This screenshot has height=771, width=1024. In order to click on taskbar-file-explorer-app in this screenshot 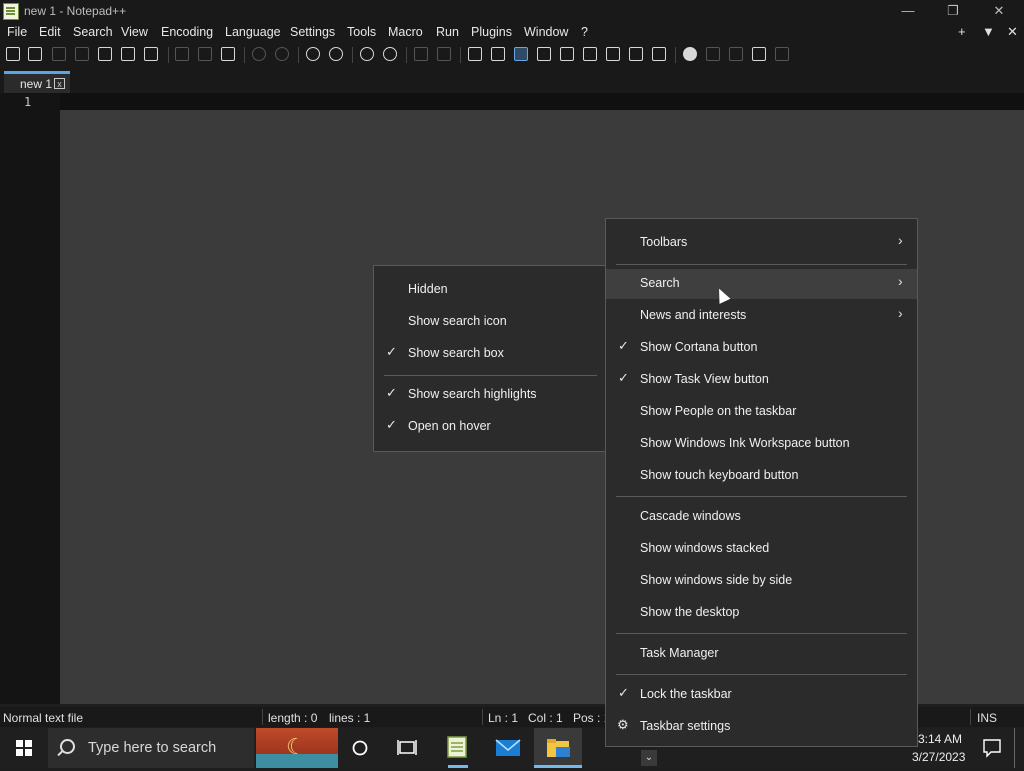, I will do `click(558, 748)`.